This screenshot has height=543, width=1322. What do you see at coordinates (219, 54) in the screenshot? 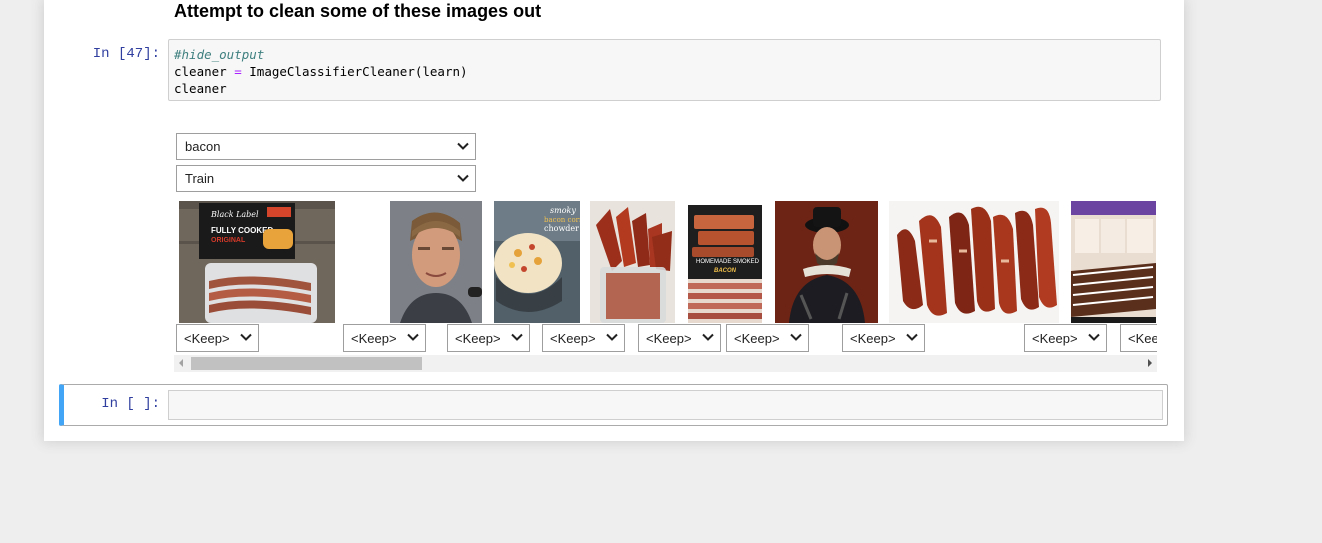
I see `code-comment: #hide_output` at bounding box center [219, 54].